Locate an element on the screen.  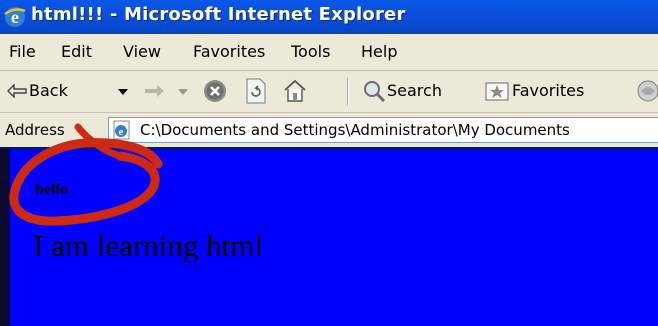
menu-view: View is located at coordinates (142, 51).